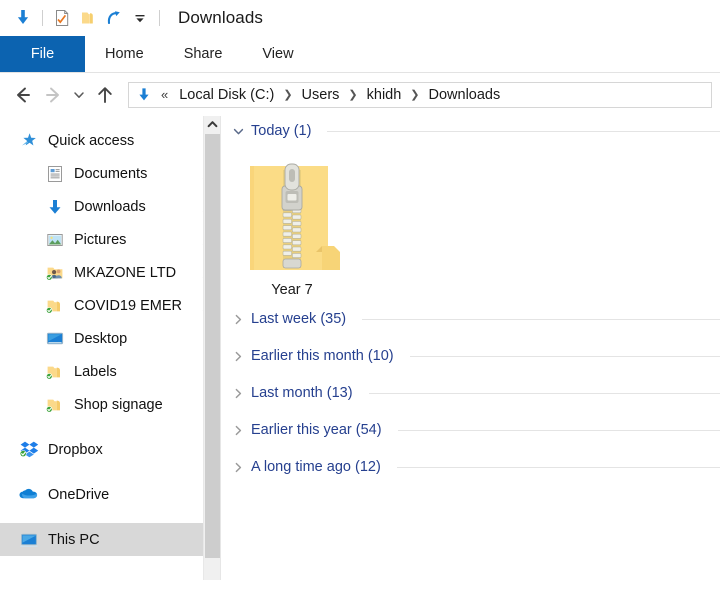 This screenshot has height=607, width=720. I want to click on group-earlier-this-month: Earlier this month (10), so click(470, 356).